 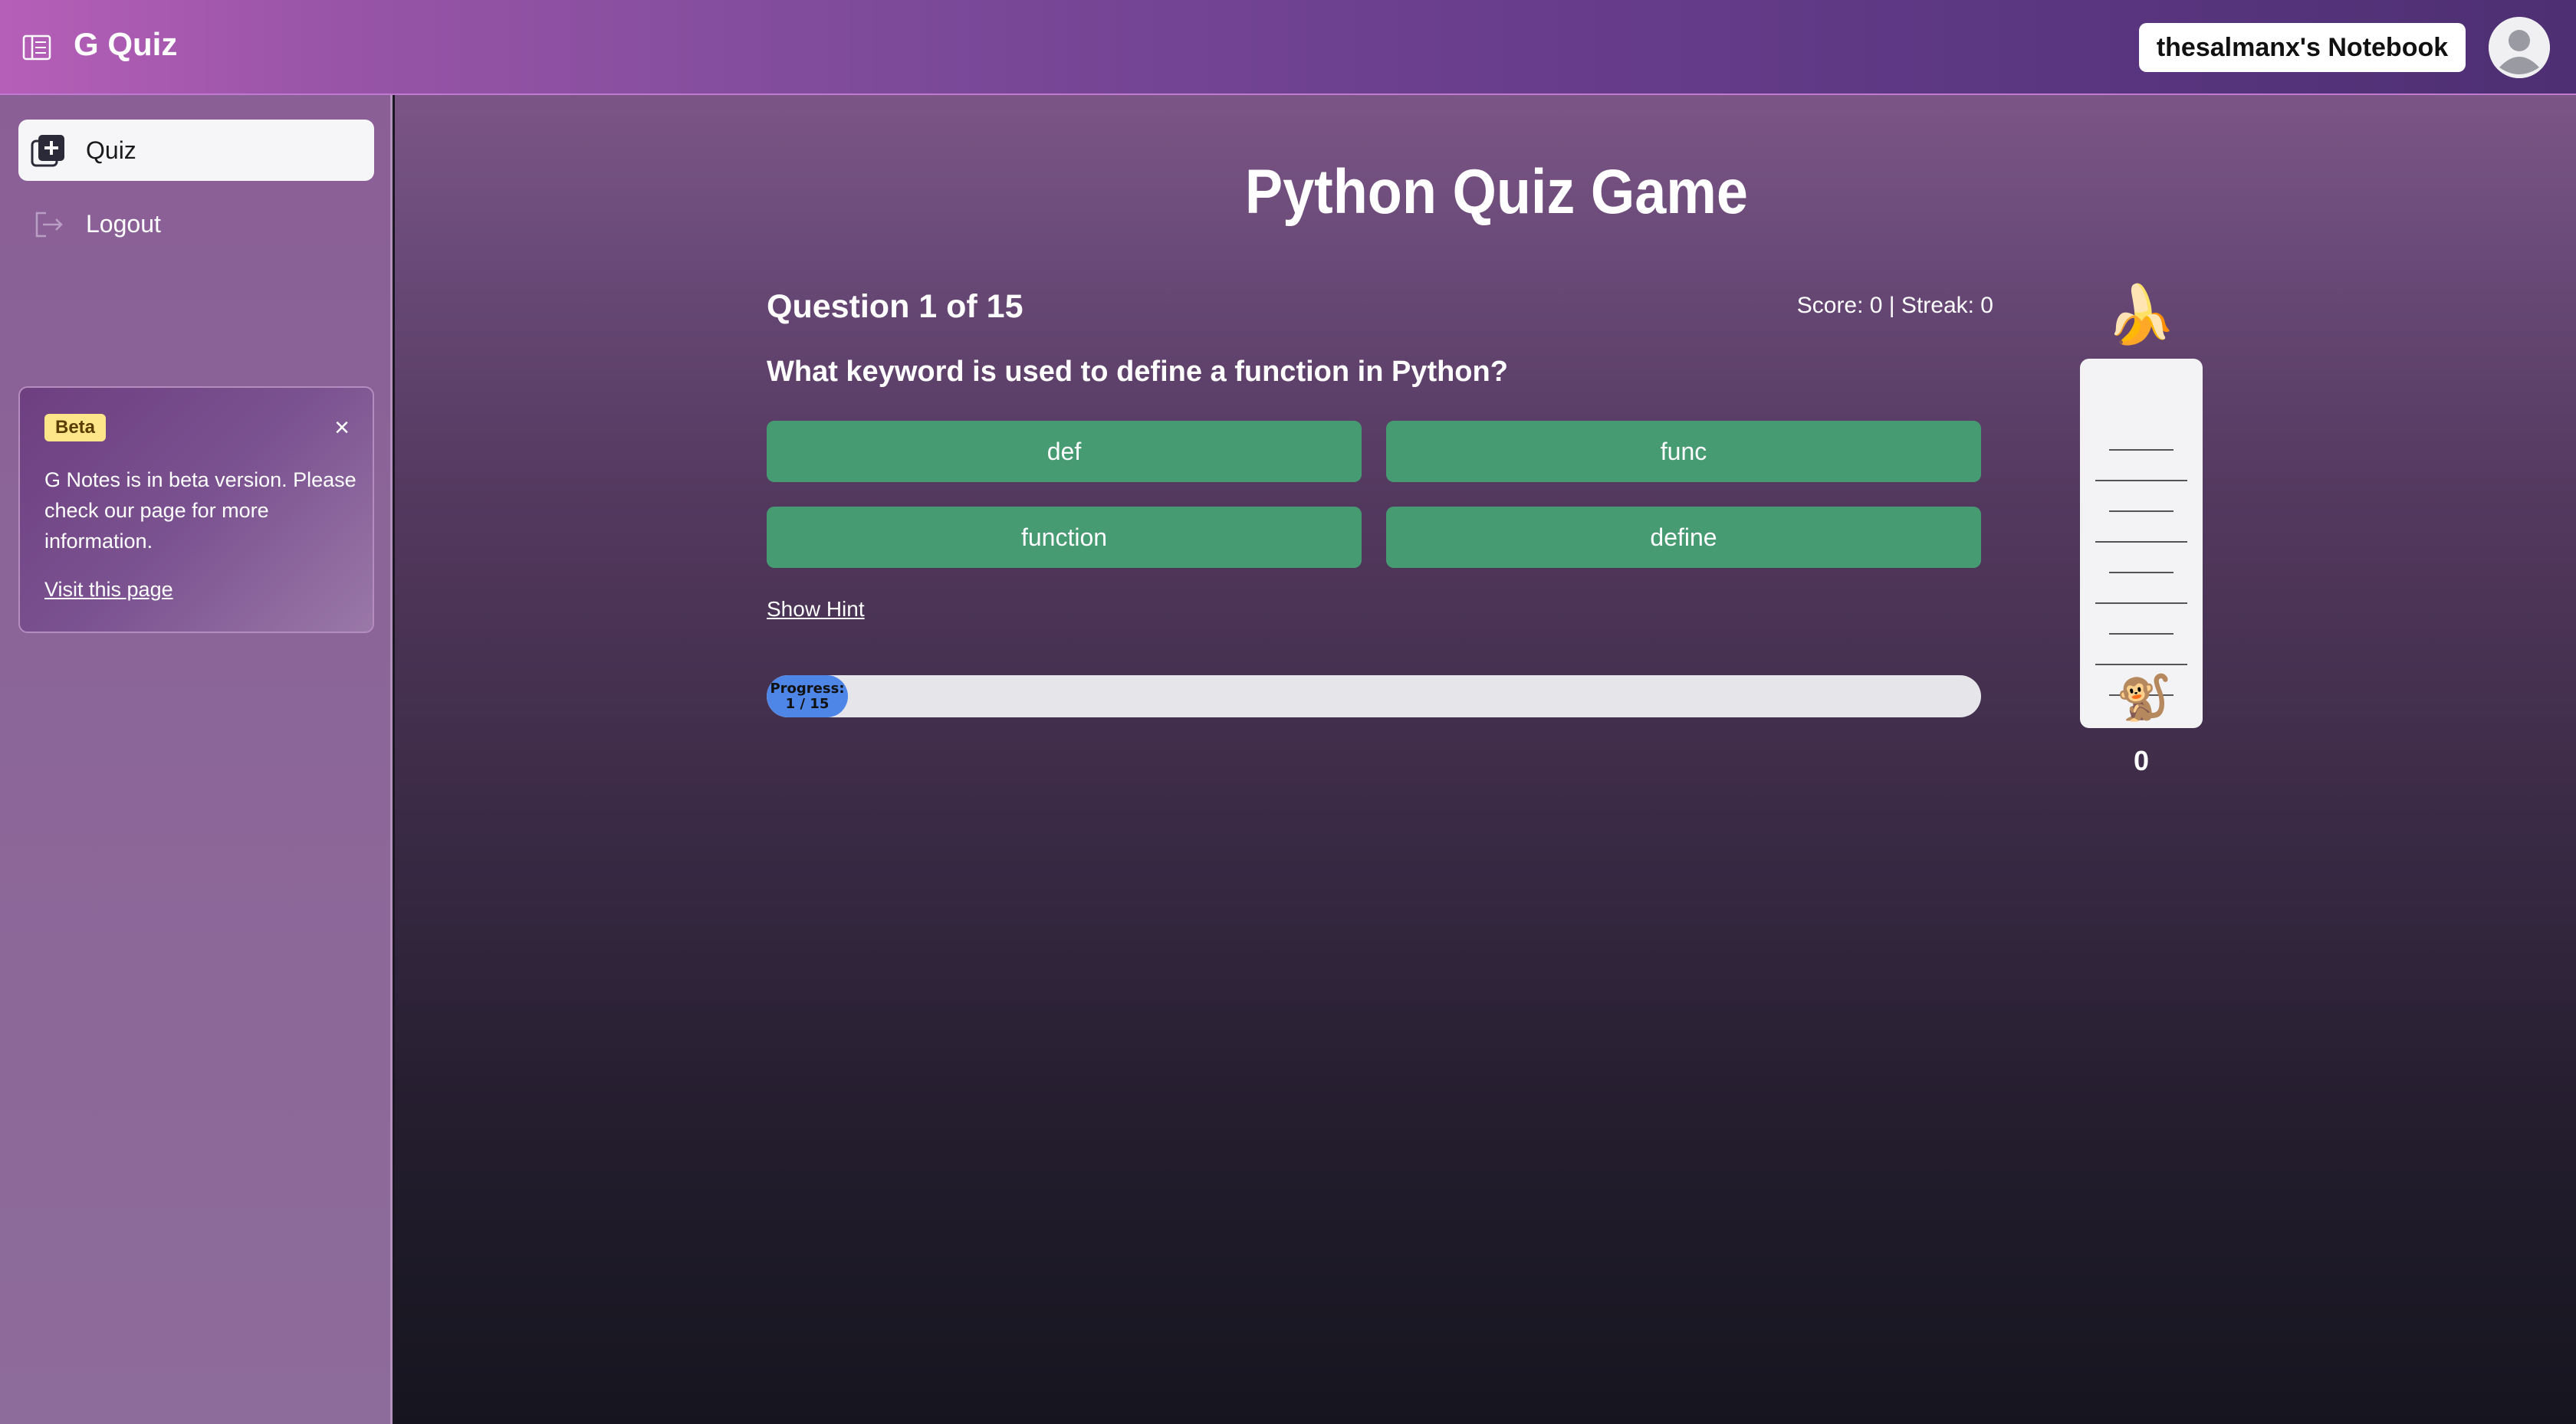 I want to click on progress-label: Progress:, so click(x=808, y=688).